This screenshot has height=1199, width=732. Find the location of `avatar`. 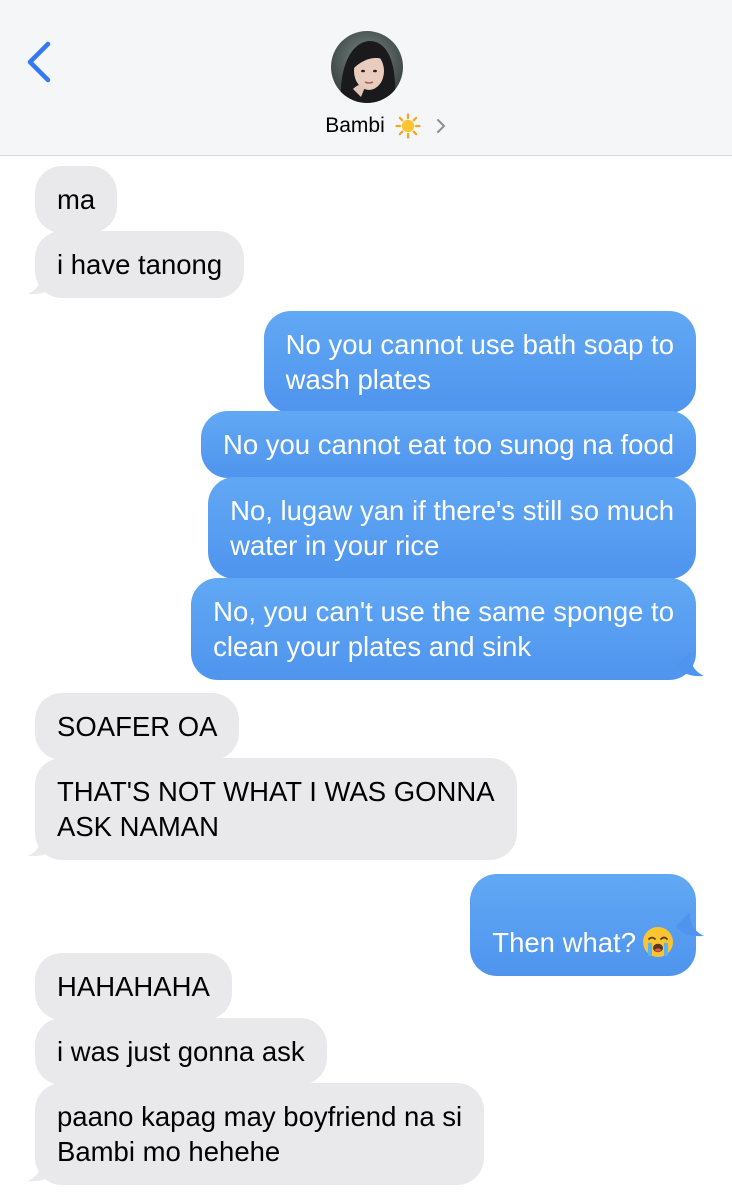

avatar is located at coordinates (367, 67).